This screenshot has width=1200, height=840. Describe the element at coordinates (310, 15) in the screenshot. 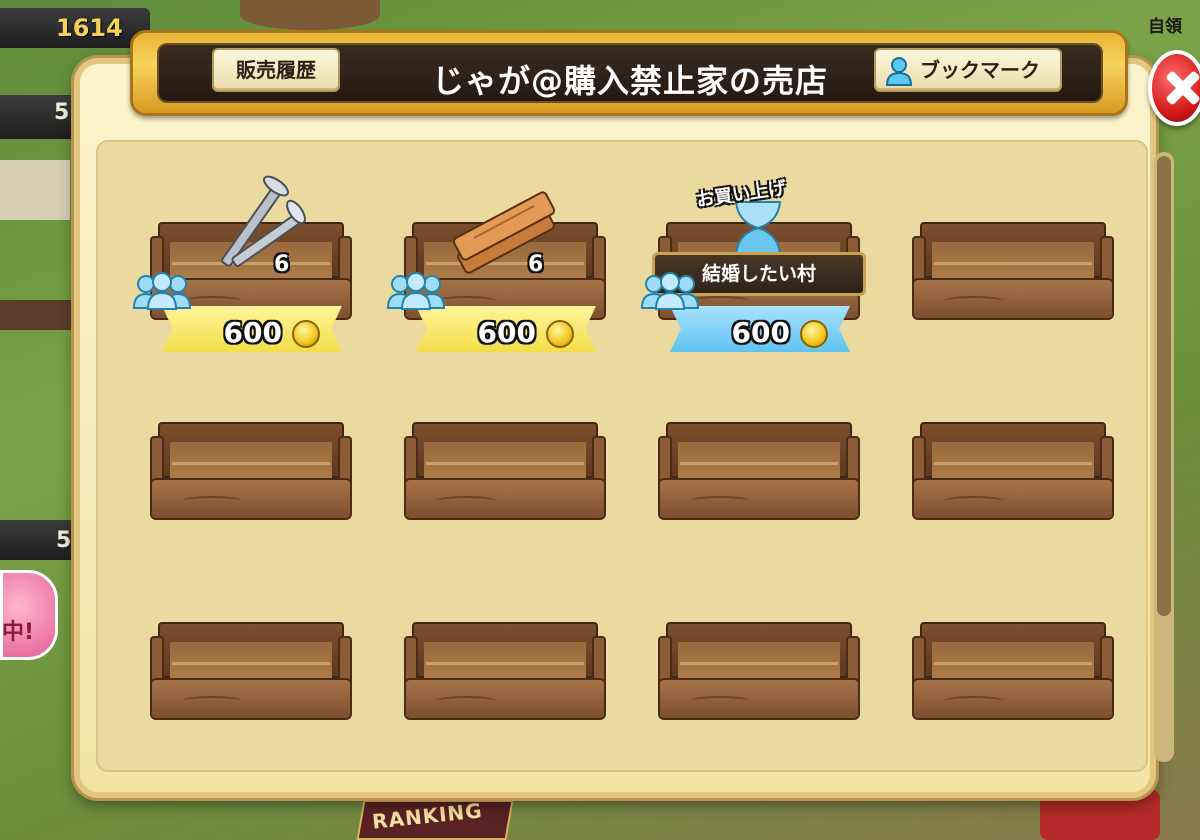

I see `barrel-decoration` at that location.